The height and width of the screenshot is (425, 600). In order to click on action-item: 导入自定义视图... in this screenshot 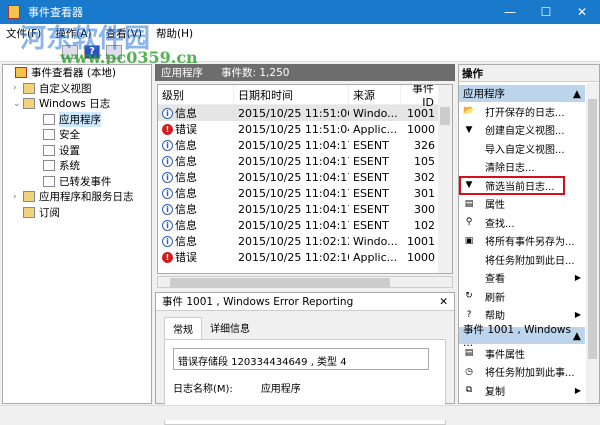, I will do `click(522, 148)`.